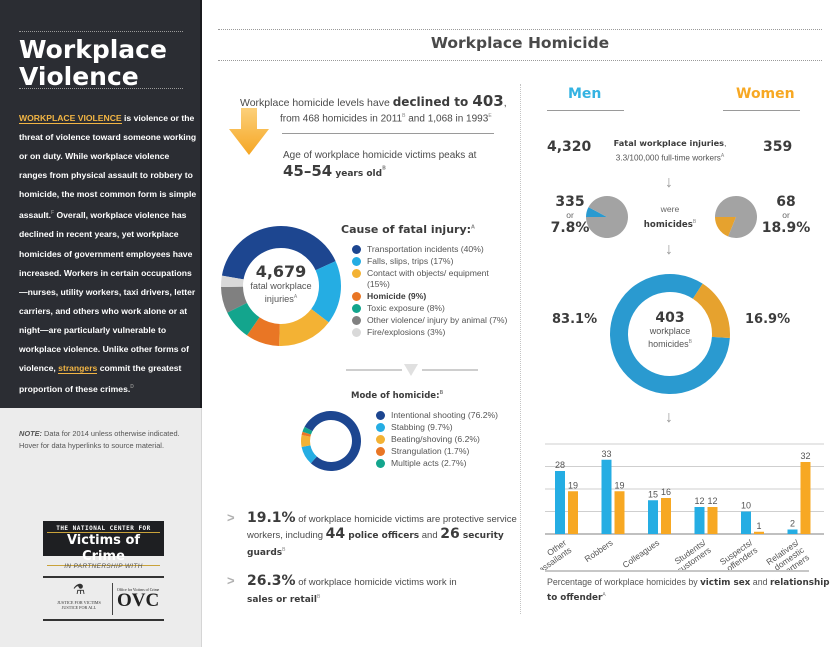  Describe the element at coordinates (488, 101) in the screenshot. I see `homicide-count: 403` at that location.